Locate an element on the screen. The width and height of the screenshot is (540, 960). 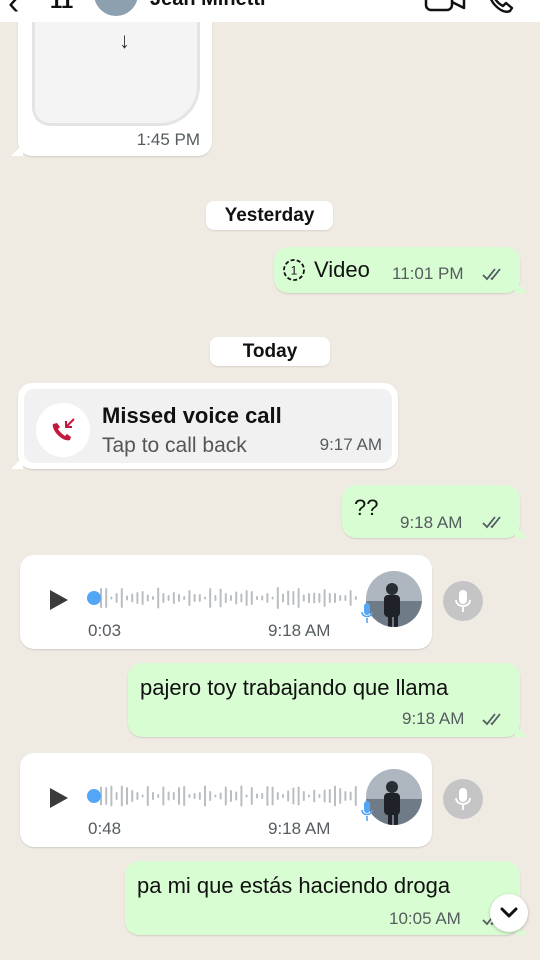
unread-count: 11 is located at coordinates (61, 7).